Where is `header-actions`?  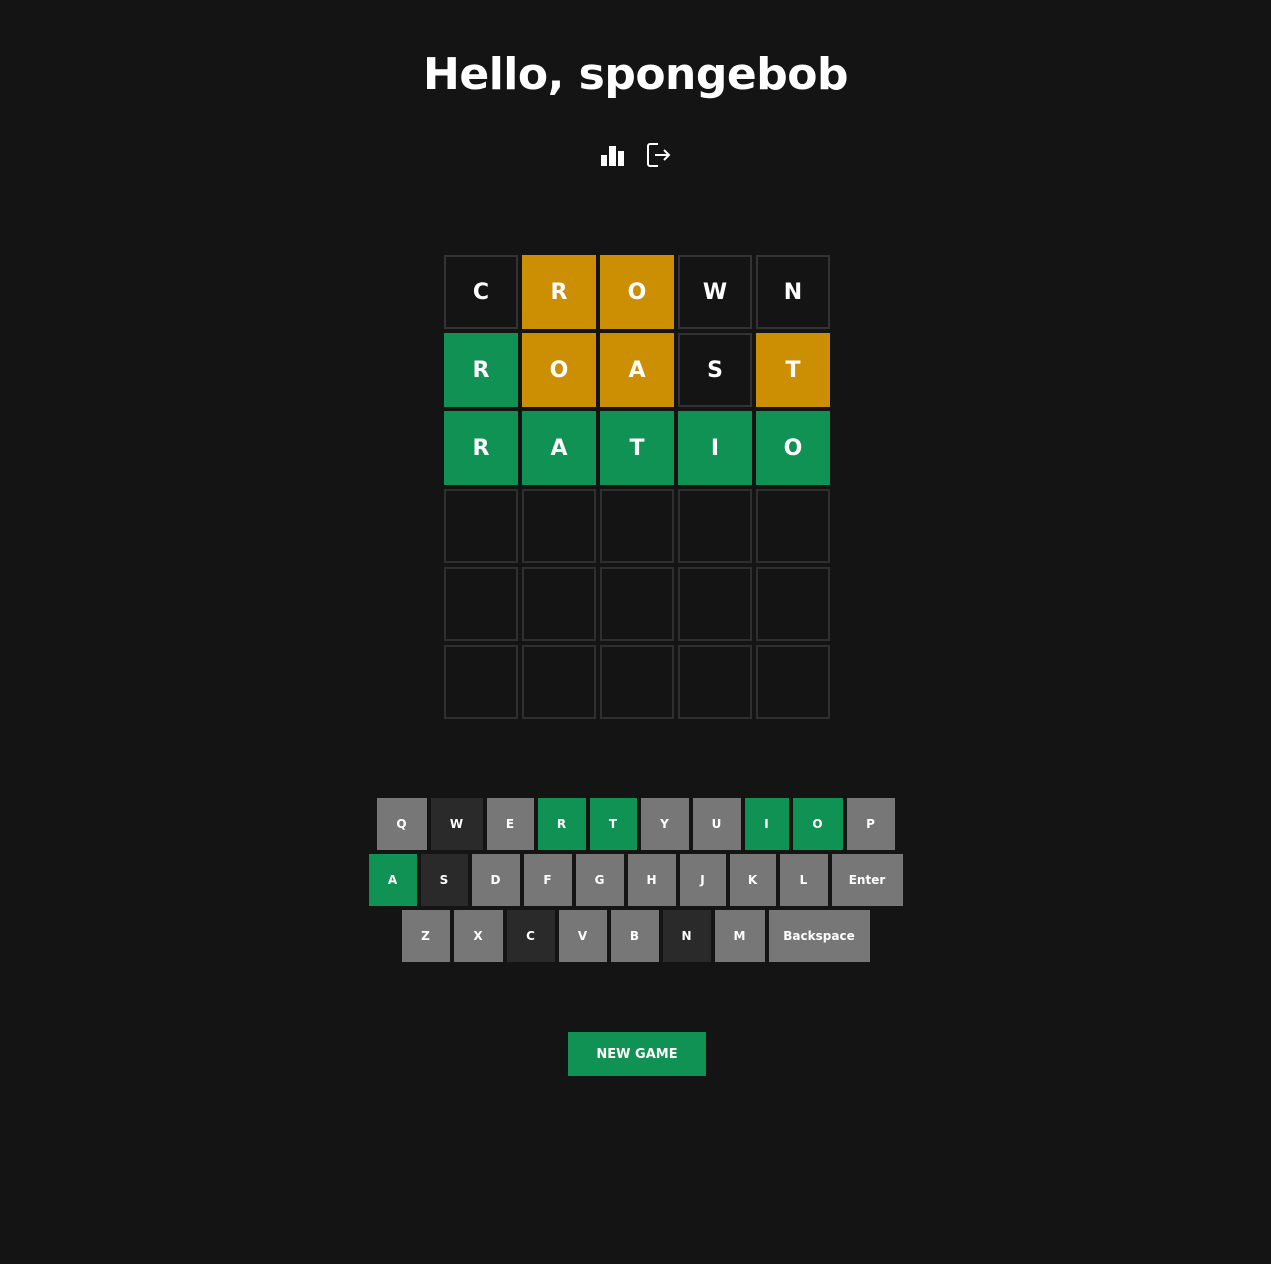 header-actions is located at coordinates (635, 155).